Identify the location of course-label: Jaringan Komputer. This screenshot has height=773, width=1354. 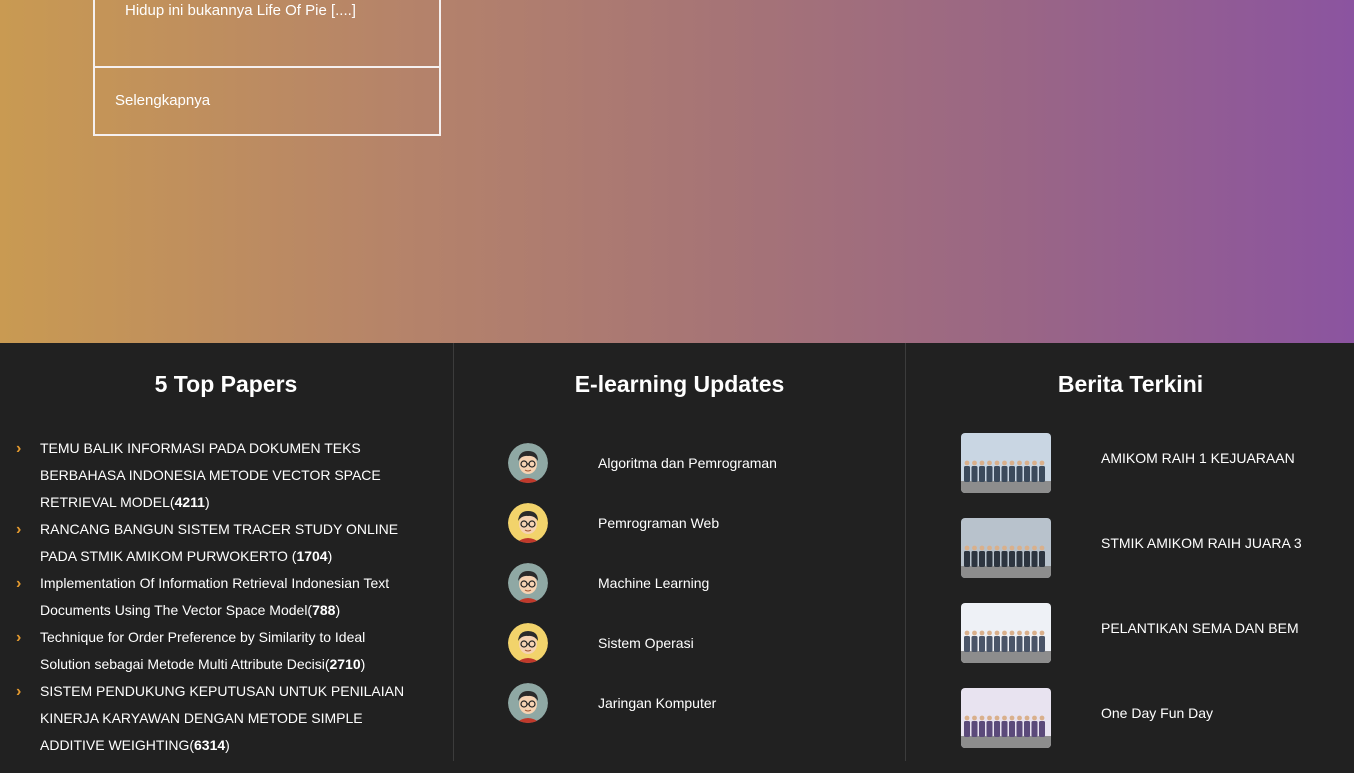
(657, 703).